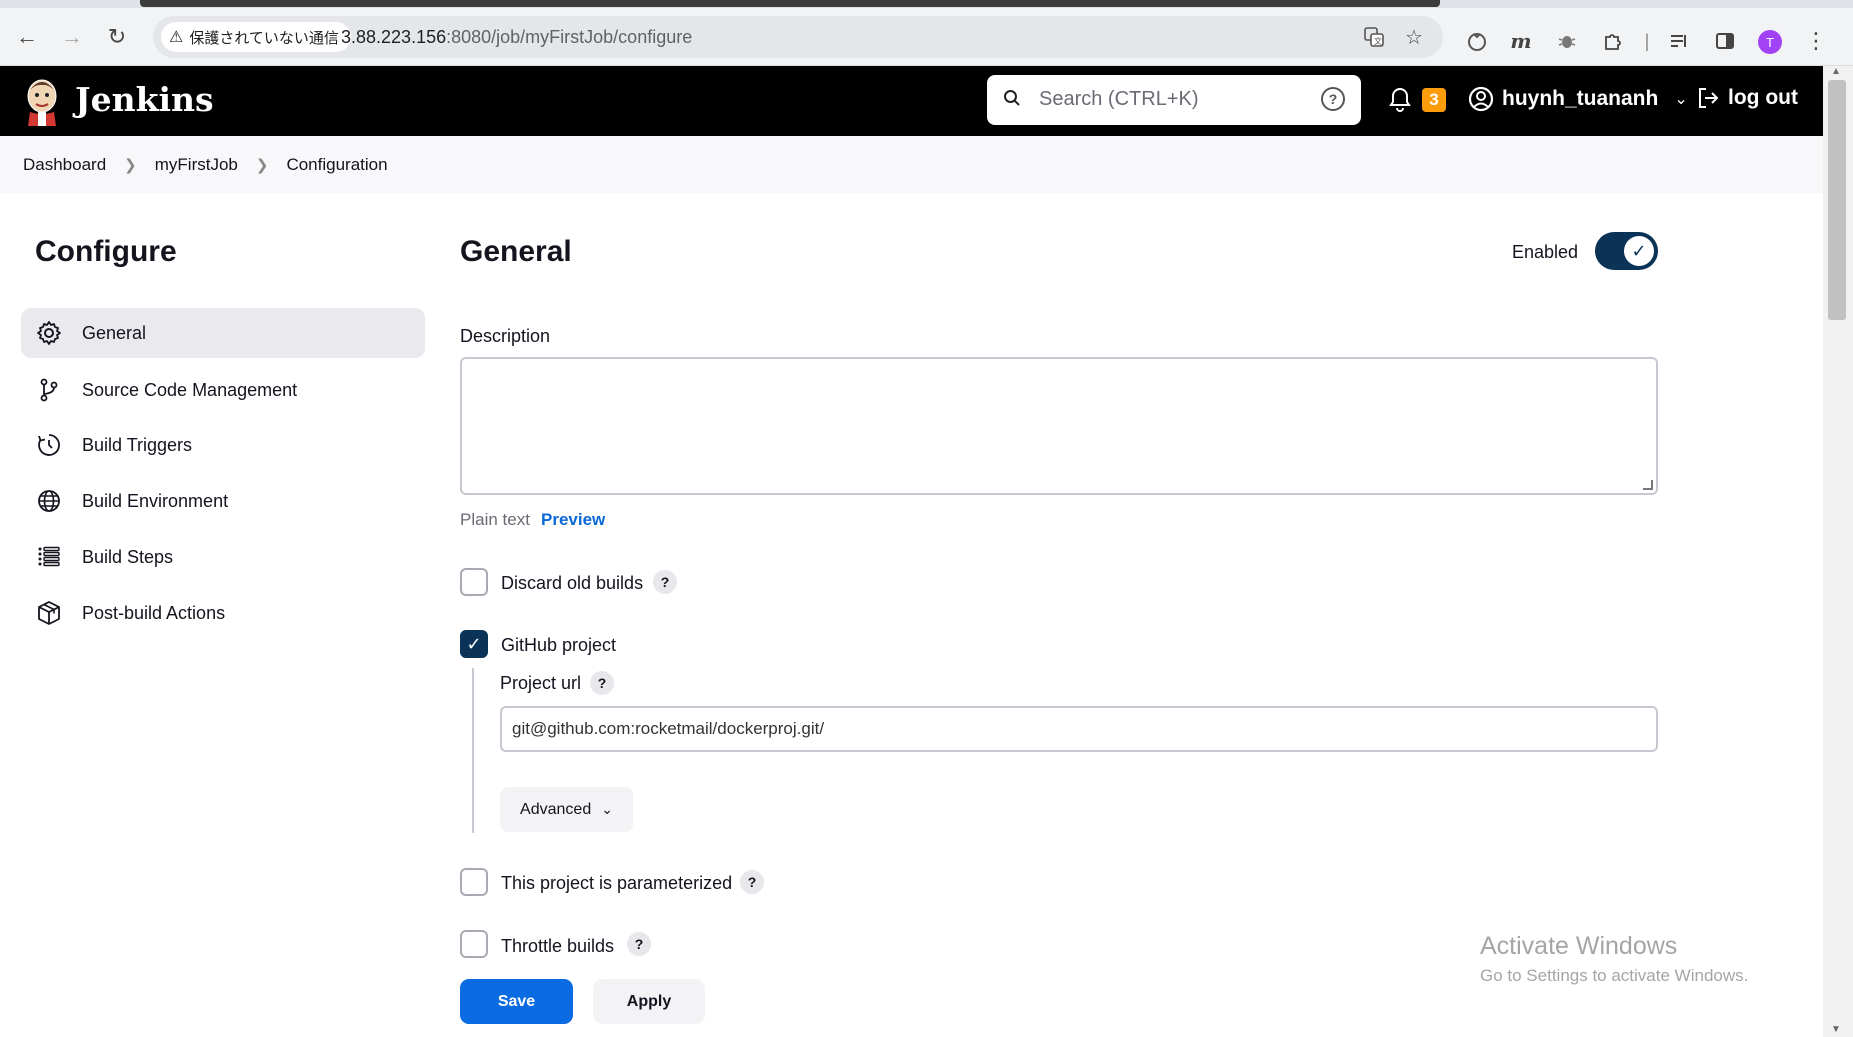  What do you see at coordinates (1545, 252) in the screenshot?
I see `enabled-label: Enabled` at bounding box center [1545, 252].